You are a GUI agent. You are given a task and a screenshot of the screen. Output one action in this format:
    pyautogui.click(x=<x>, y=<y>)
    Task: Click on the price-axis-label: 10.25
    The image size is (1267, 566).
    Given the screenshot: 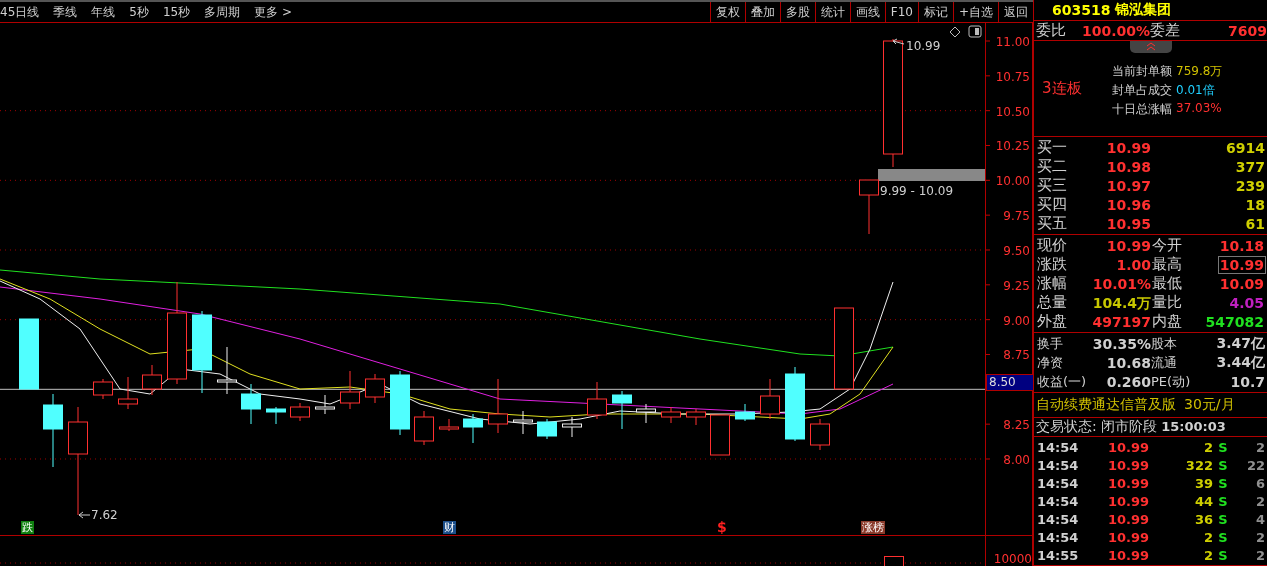 What is the action you would take?
    pyautogui.click(x=1012, y=146)
    